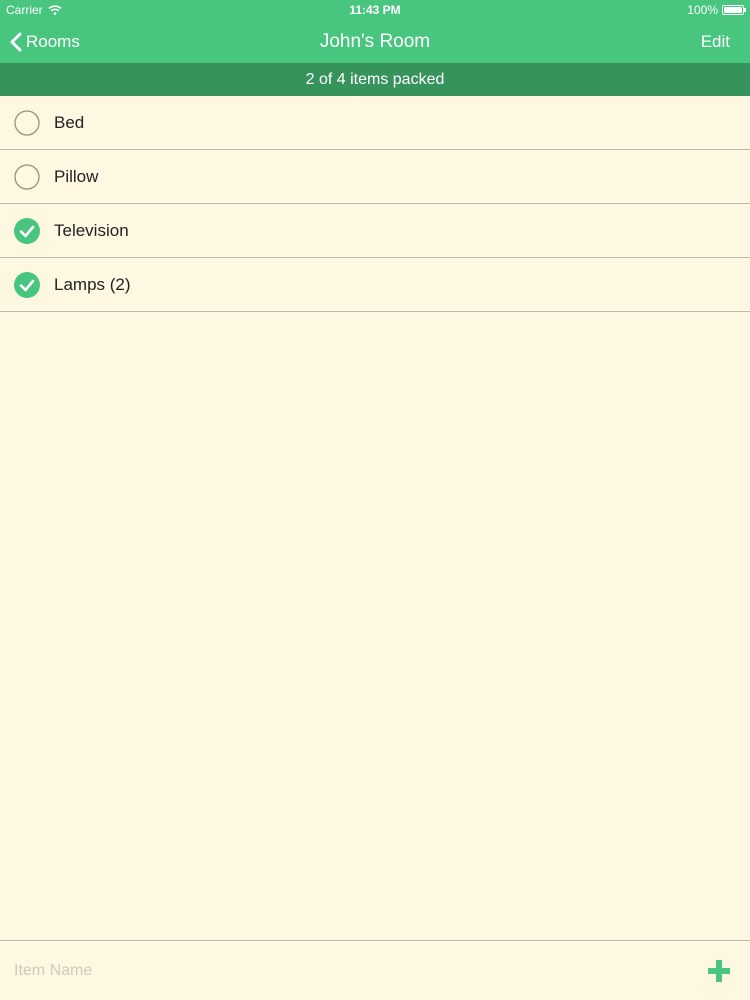  Describe the element at coordinates (91, 230) in the screenshot. I see `item-label: Television` at that location.